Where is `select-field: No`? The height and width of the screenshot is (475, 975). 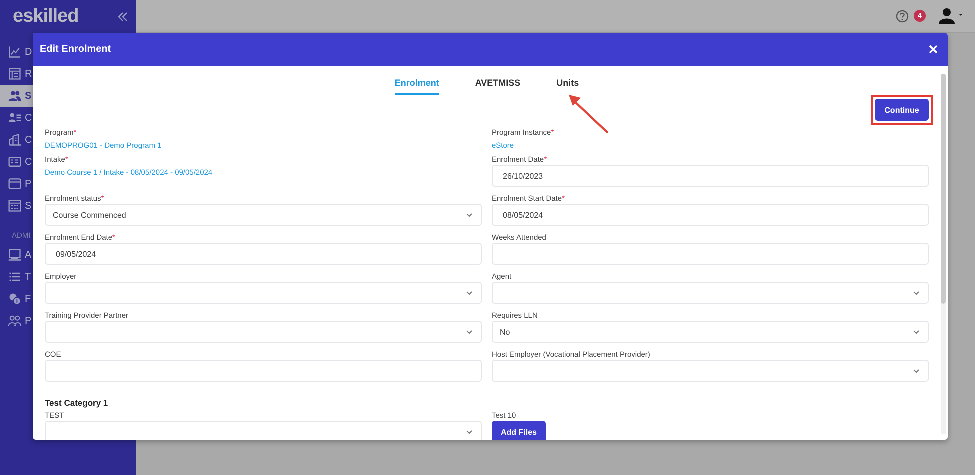 select-field: No is located at coordinates (710, 332).